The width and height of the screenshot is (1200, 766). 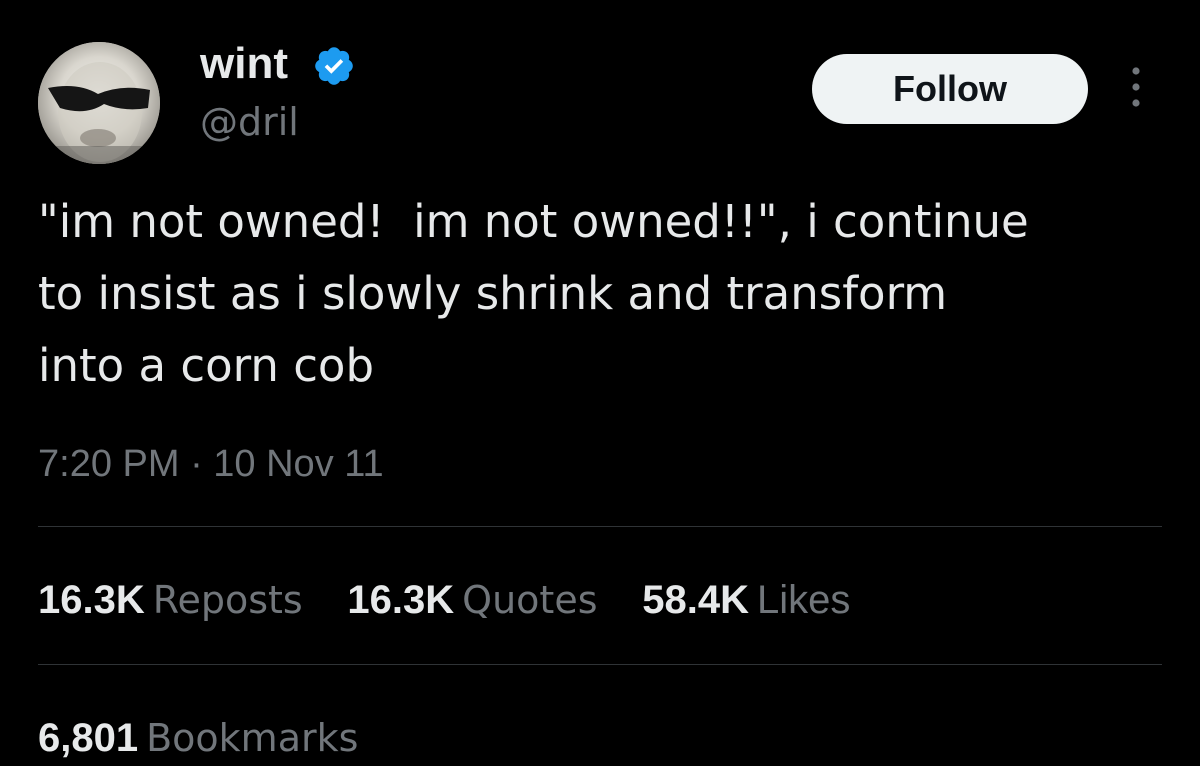 I want to click on bookmarks-label: Bookmarks, so click(x=252, y=738).